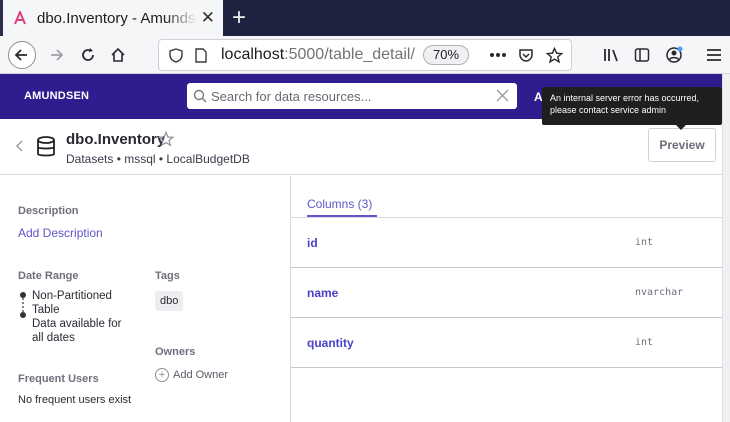 This screenshot has height=422, width=730. What do you see at coordinates (346, 96) in the screenshot?
I see `search-input` at bounding box center [346, 96].